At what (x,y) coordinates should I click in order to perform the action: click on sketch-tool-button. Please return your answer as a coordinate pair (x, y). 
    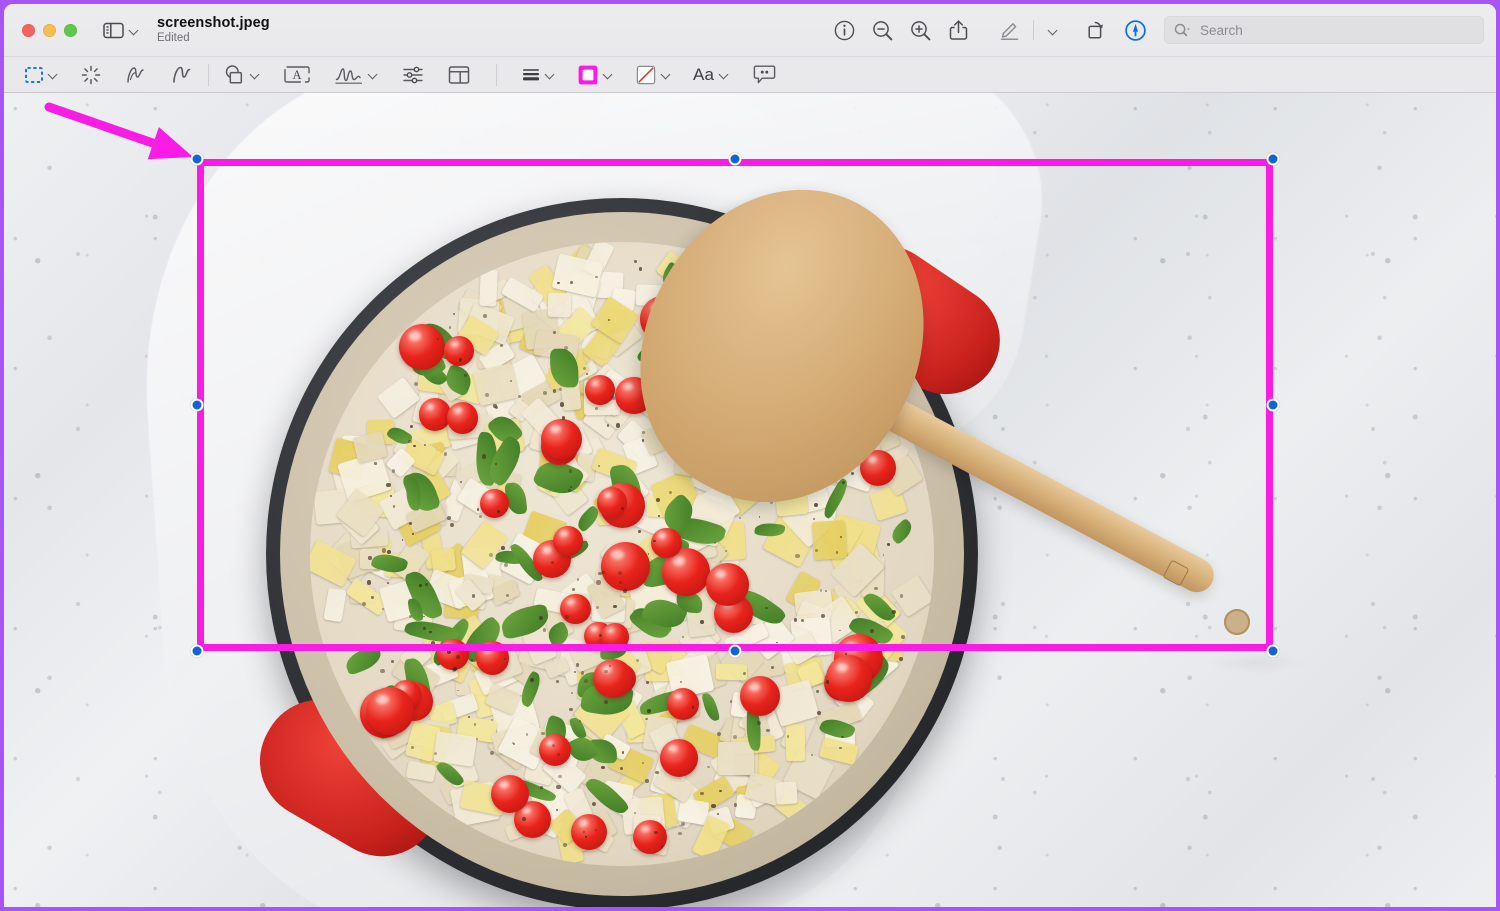
    Looking at the image, I should click on (136, 75).